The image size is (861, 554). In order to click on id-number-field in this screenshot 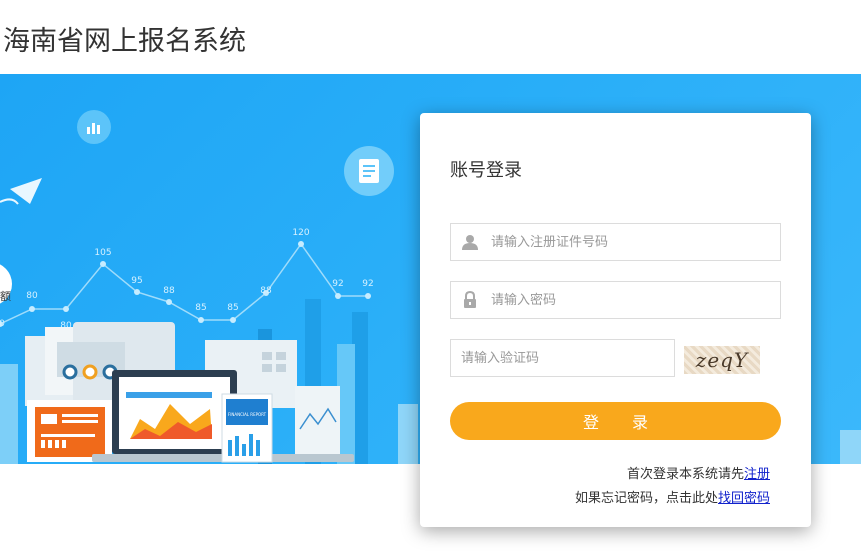, I will do `click(615, 242)`.